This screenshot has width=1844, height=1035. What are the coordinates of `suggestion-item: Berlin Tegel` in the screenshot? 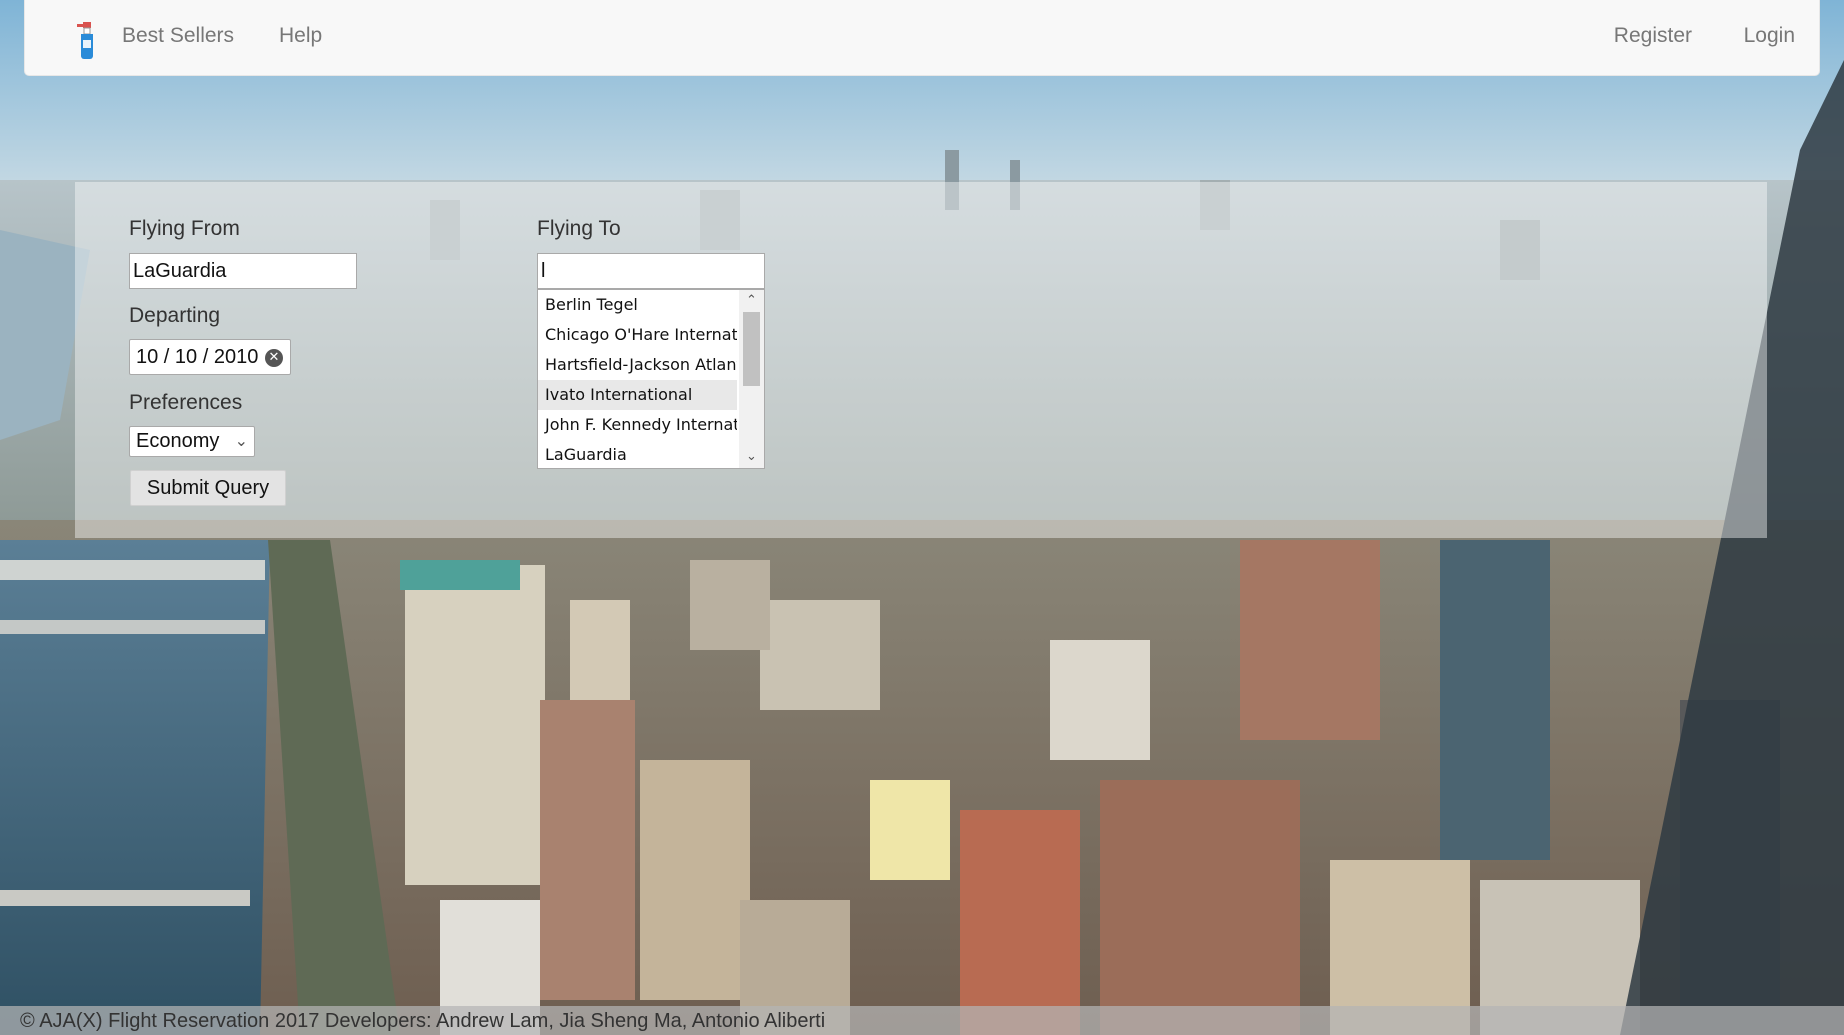 It's located at (637, 305).